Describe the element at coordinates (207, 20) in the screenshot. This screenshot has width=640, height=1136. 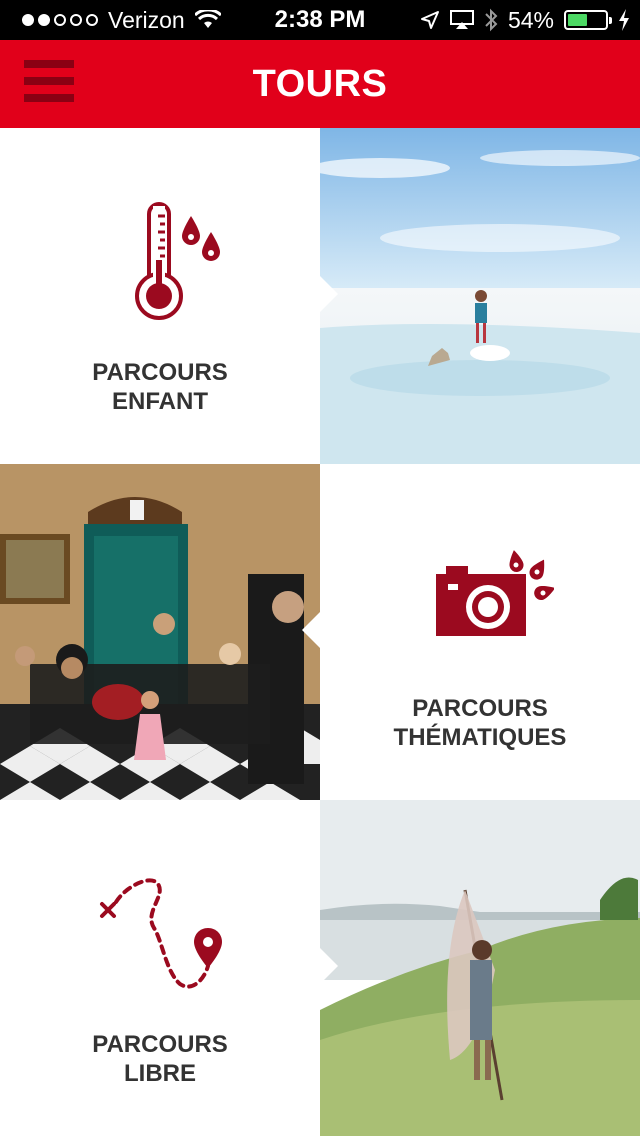
I see `wifi-icon` at that location.